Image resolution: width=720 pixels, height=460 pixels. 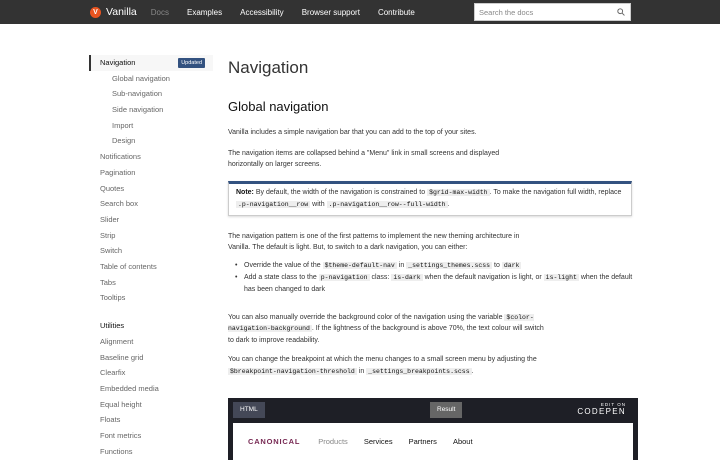 What do you see at coordinates (151, 452) in the screenshot?
I see `sidebar-item-functions: Functions` at bounding box center [151, 452].